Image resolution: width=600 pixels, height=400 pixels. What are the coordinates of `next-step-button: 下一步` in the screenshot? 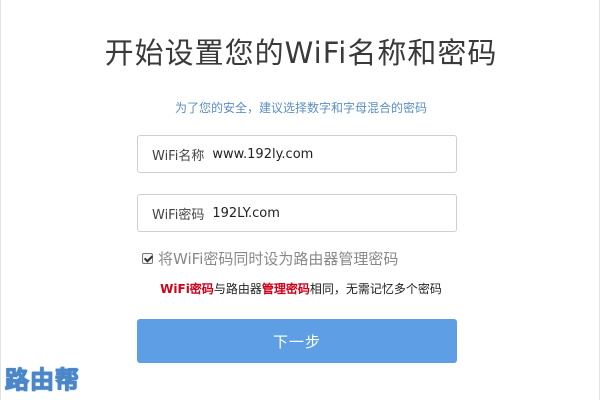 It's located at (297, 341).